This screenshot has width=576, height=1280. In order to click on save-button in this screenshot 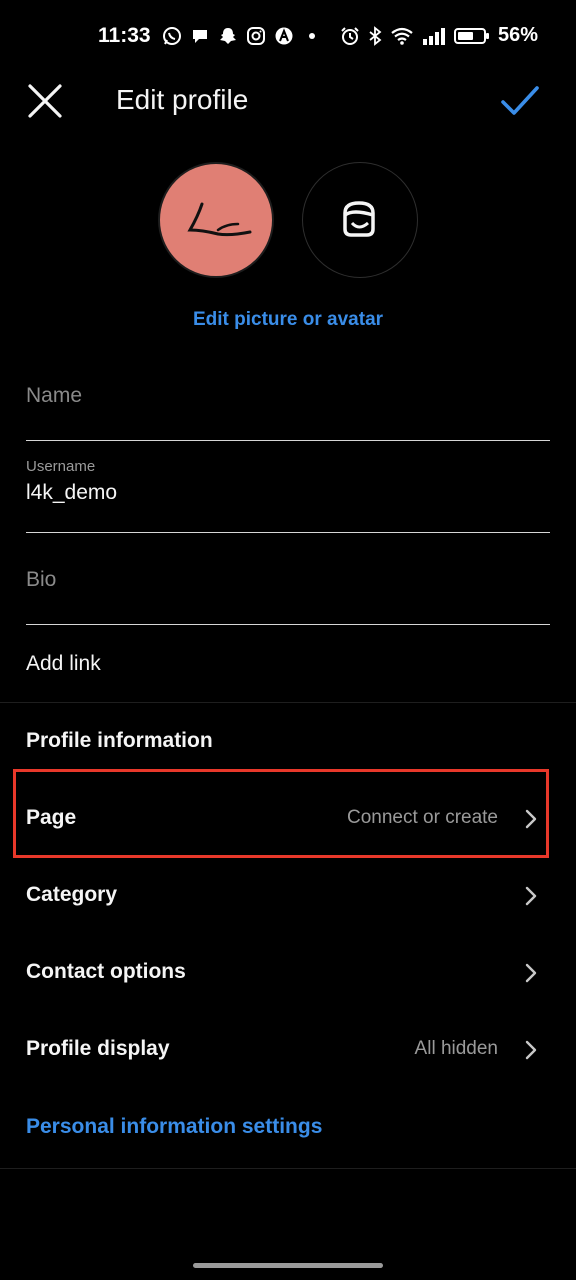, I will do `click(520, 100)`.